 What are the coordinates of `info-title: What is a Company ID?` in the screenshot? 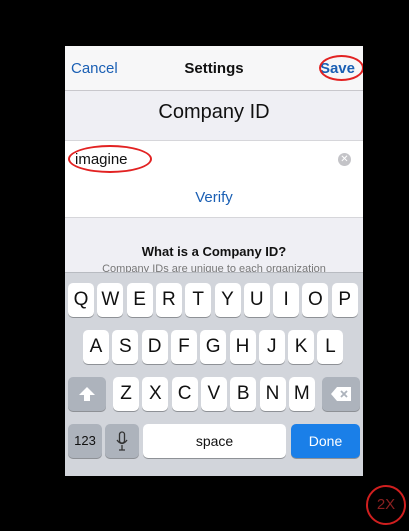 It's located at (214, 251).